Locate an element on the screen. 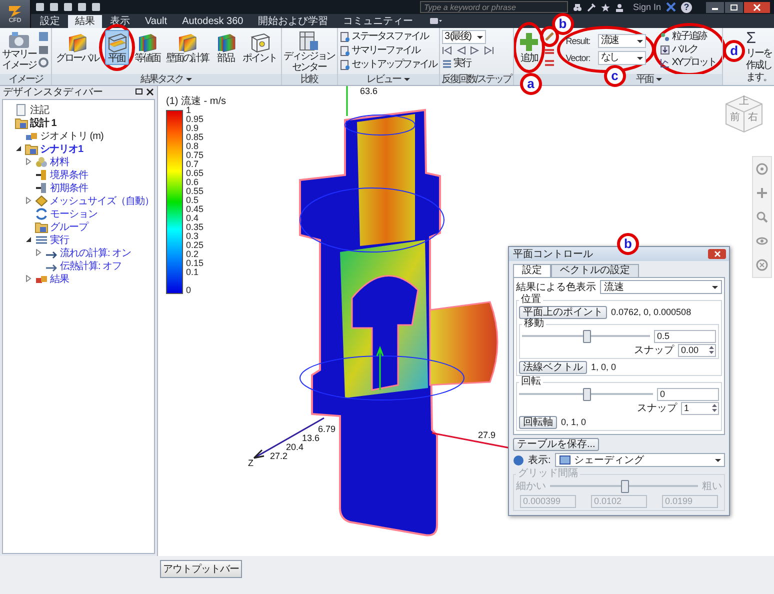 The image size is (774, 594). first-step-icon is located at coordinates (447, 50).